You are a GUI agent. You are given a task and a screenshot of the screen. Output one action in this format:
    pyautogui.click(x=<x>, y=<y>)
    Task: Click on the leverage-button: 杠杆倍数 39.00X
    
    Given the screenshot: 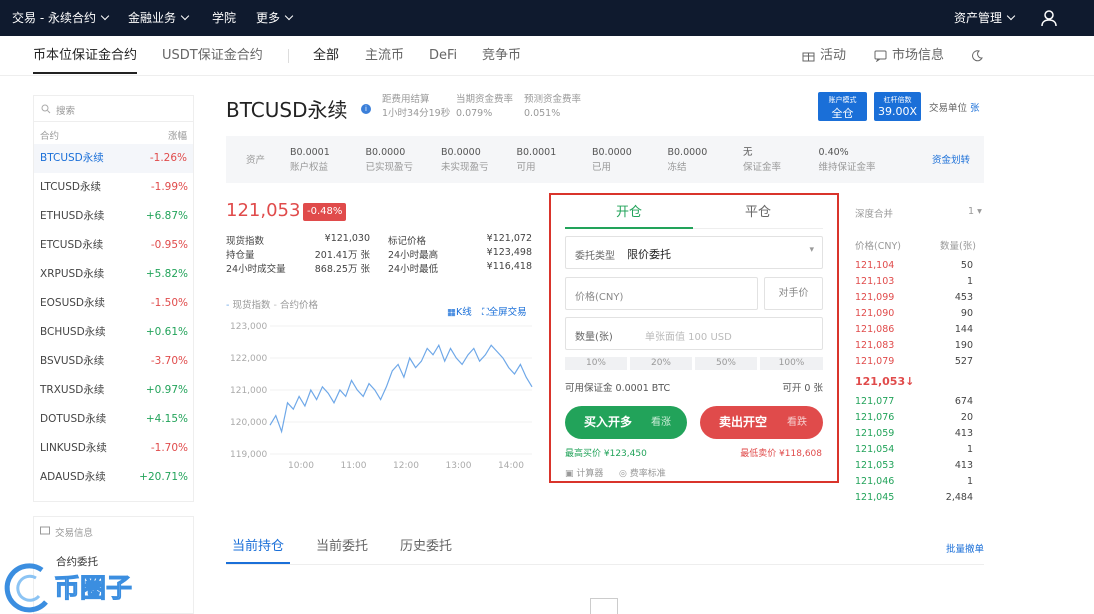 What is the action you would take?
    pyautogui.click(x=897, y=106)
    